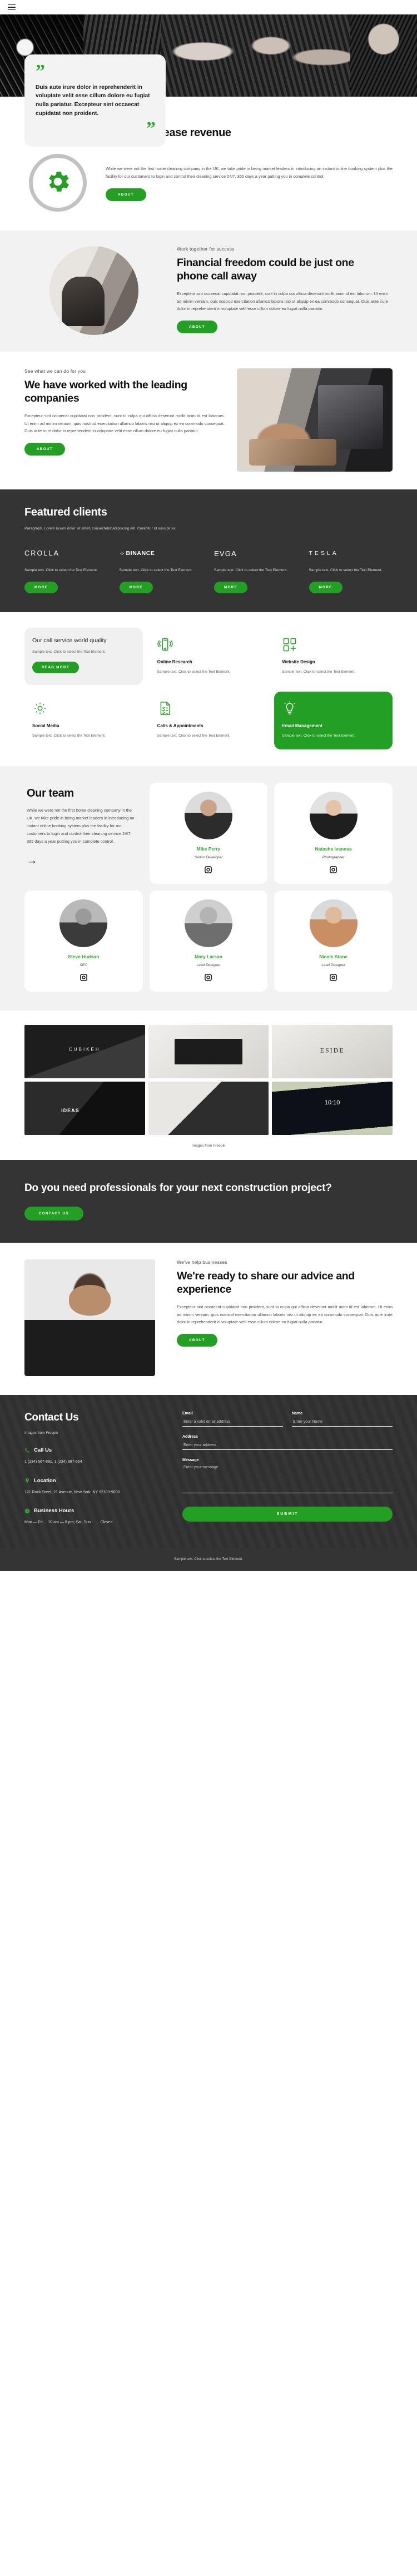 Image resolution: width=417 pixels, height=2576 pixels. I want to click on arrow-right-icon: →, so click(82, 861).